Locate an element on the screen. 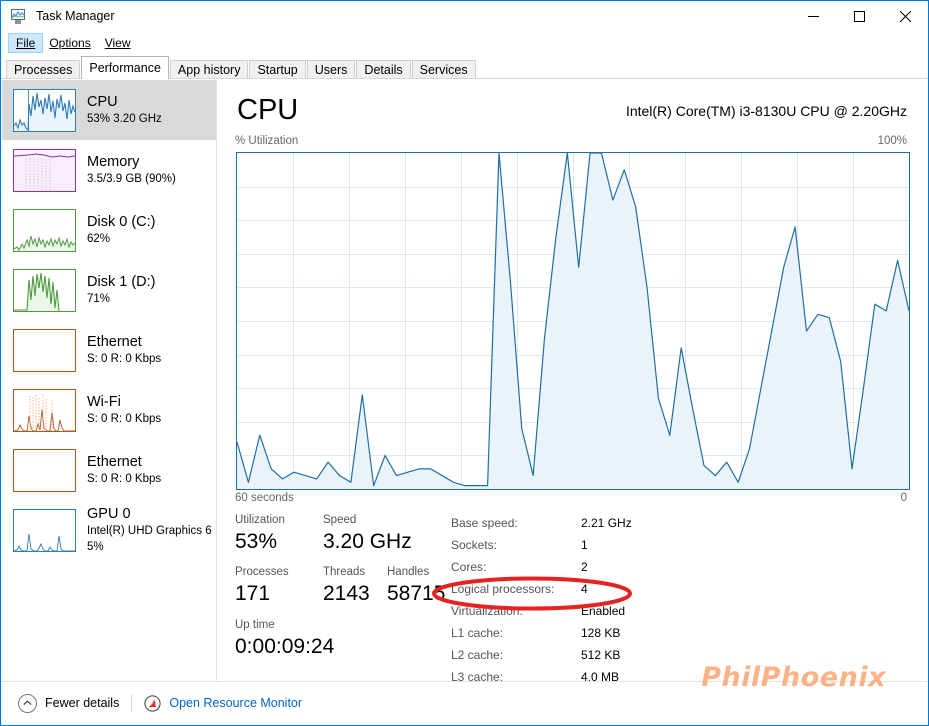 The height and width of the screenshot is (726, 929). status-separator is located at coordinates (132, 703).